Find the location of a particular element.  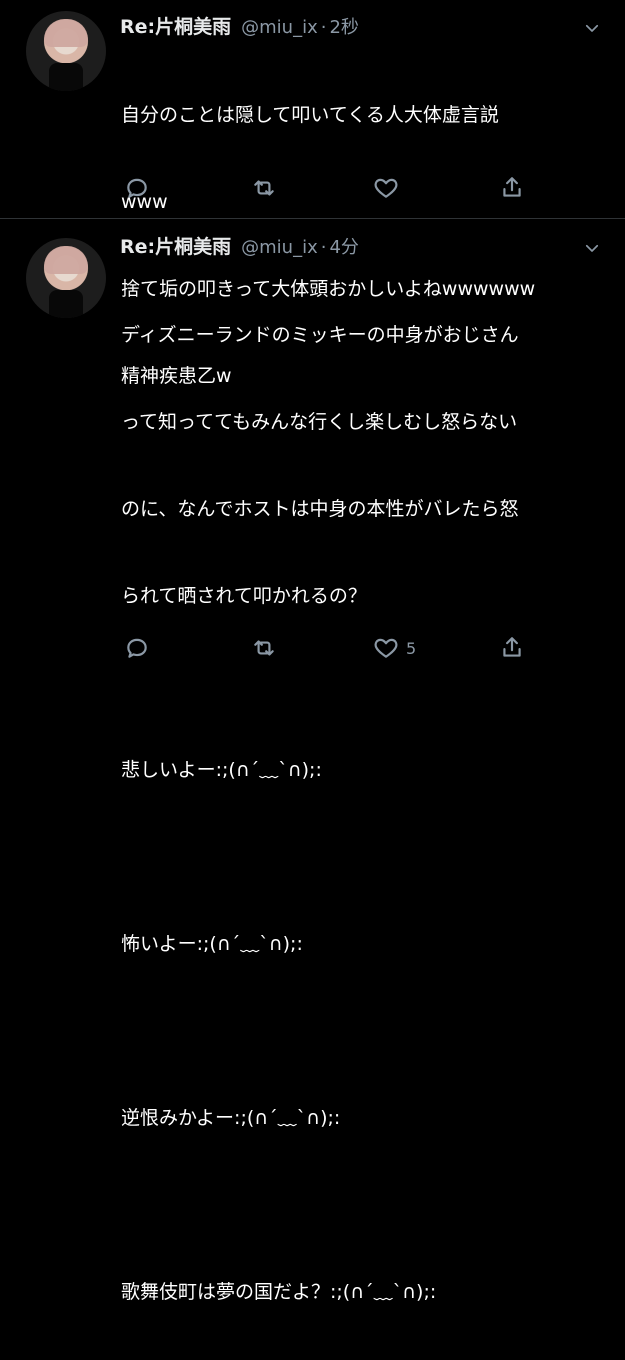

tweet-header: Re:片桐美雨 @miu_ix · 2秒 is located at coordinates (239, 27).